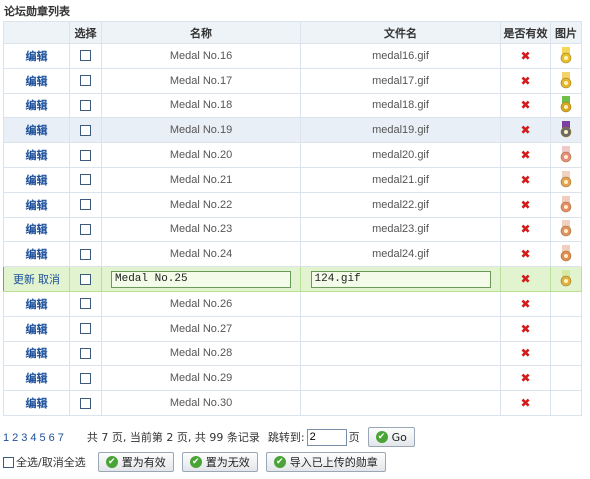 The height and width of the screenshot is (479, 590). I want to click on go-button: ✔ Go, so click(391, 437).